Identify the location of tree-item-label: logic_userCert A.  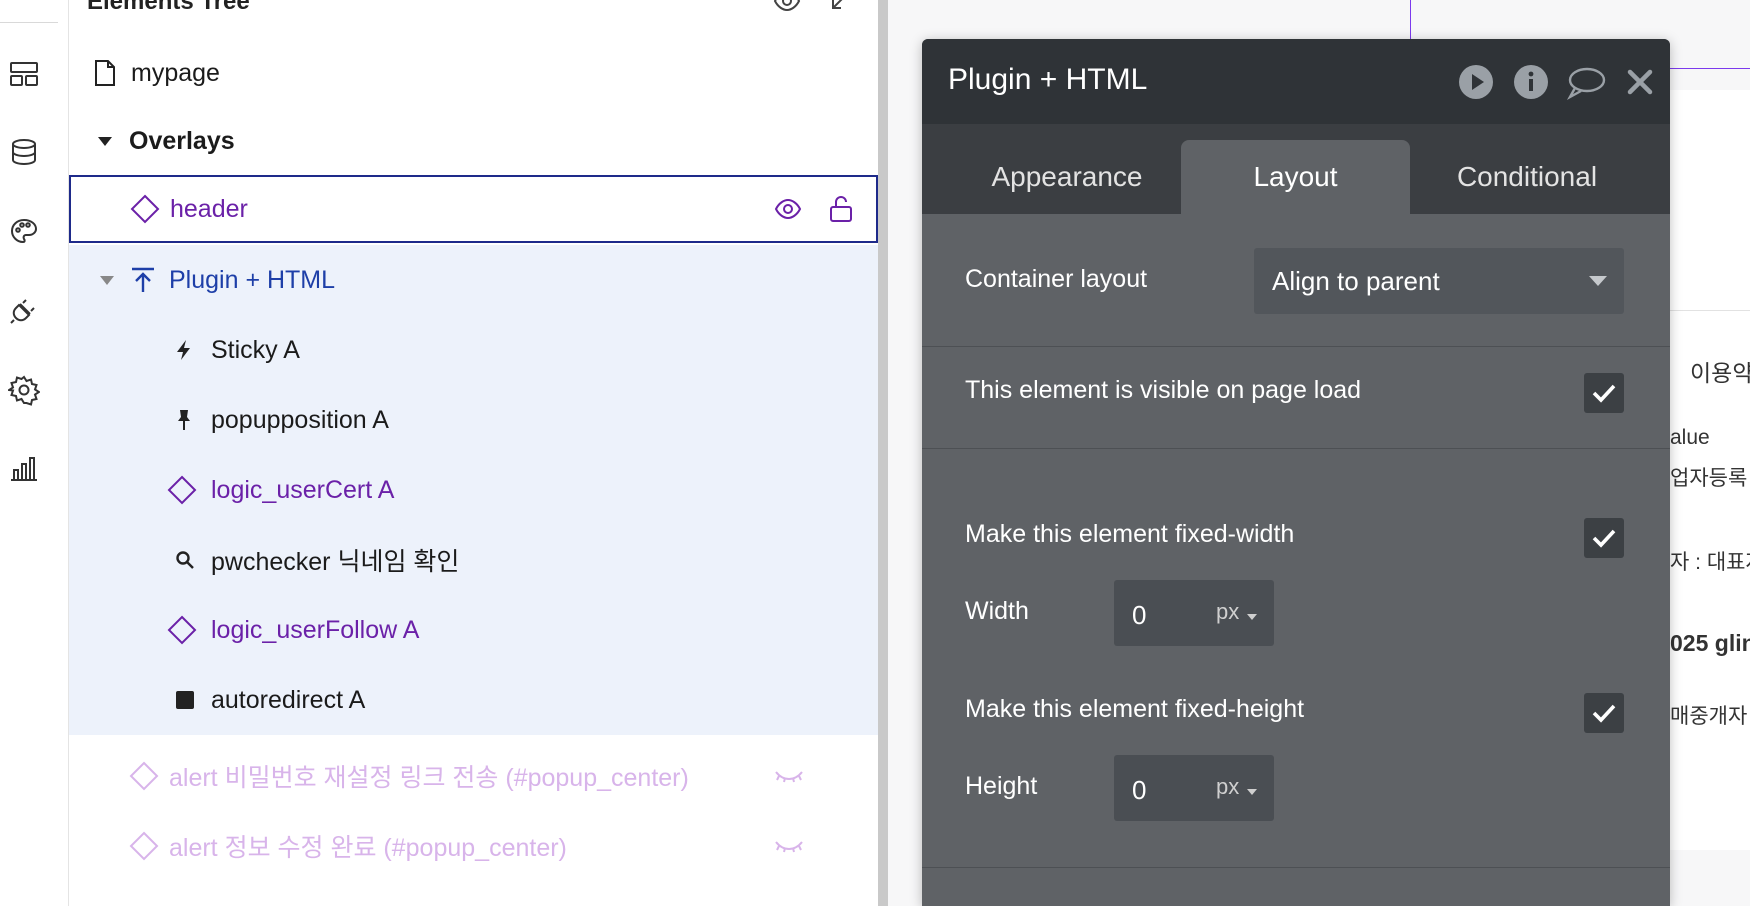
(303, 489).